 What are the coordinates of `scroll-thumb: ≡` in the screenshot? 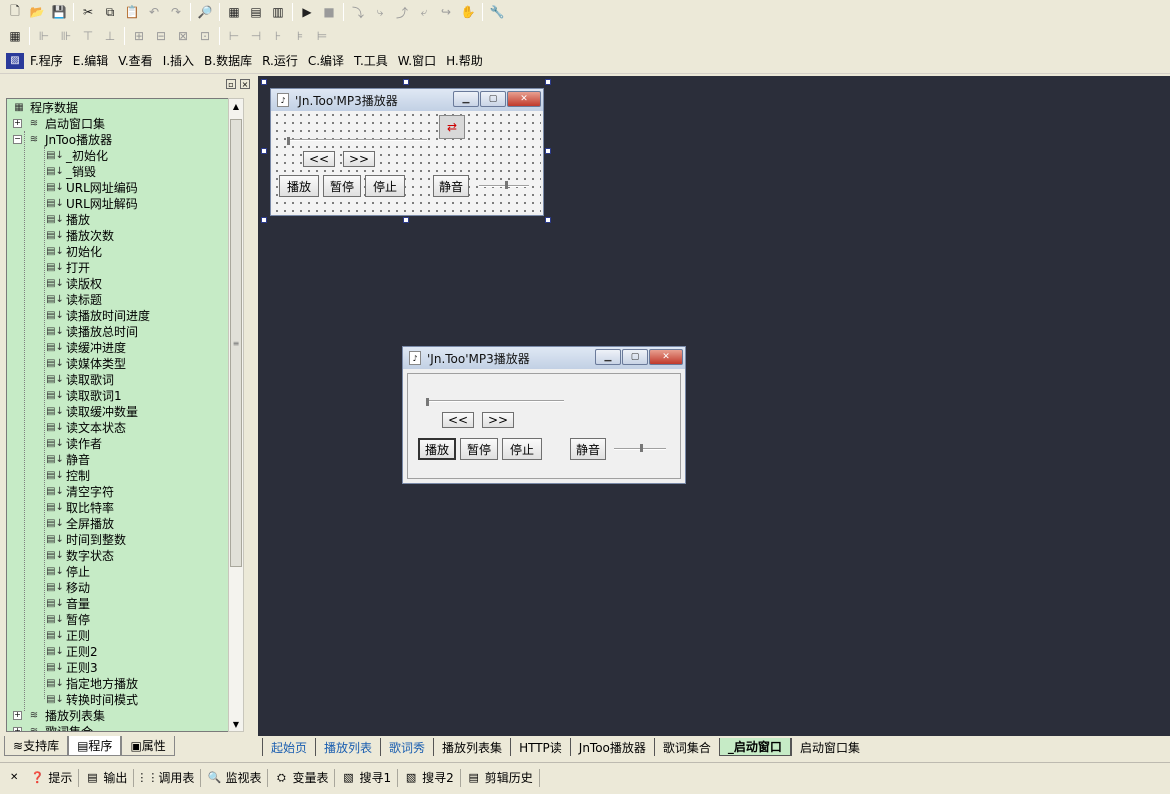 It's located at (236, 343).